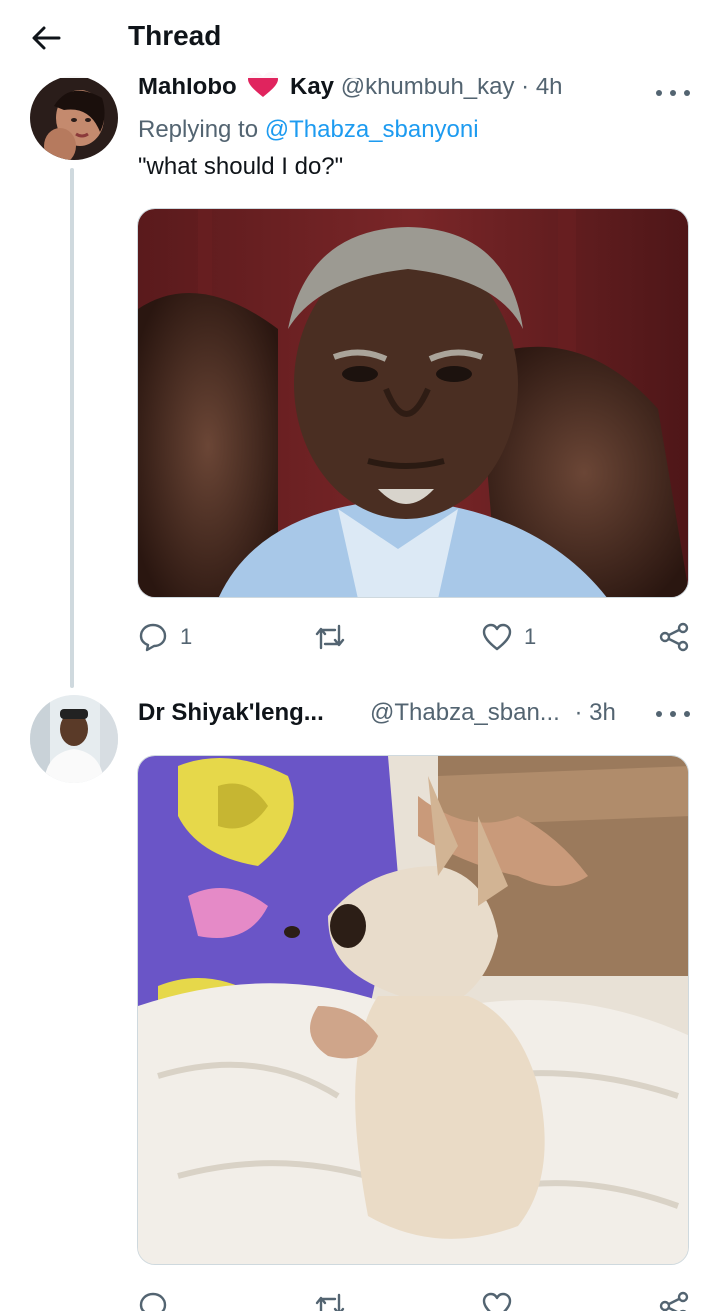 Image resolution: width=720 pixels, height=1311 pixels. I want to click on tweet-text: "what should I do?", so click(241, 166).